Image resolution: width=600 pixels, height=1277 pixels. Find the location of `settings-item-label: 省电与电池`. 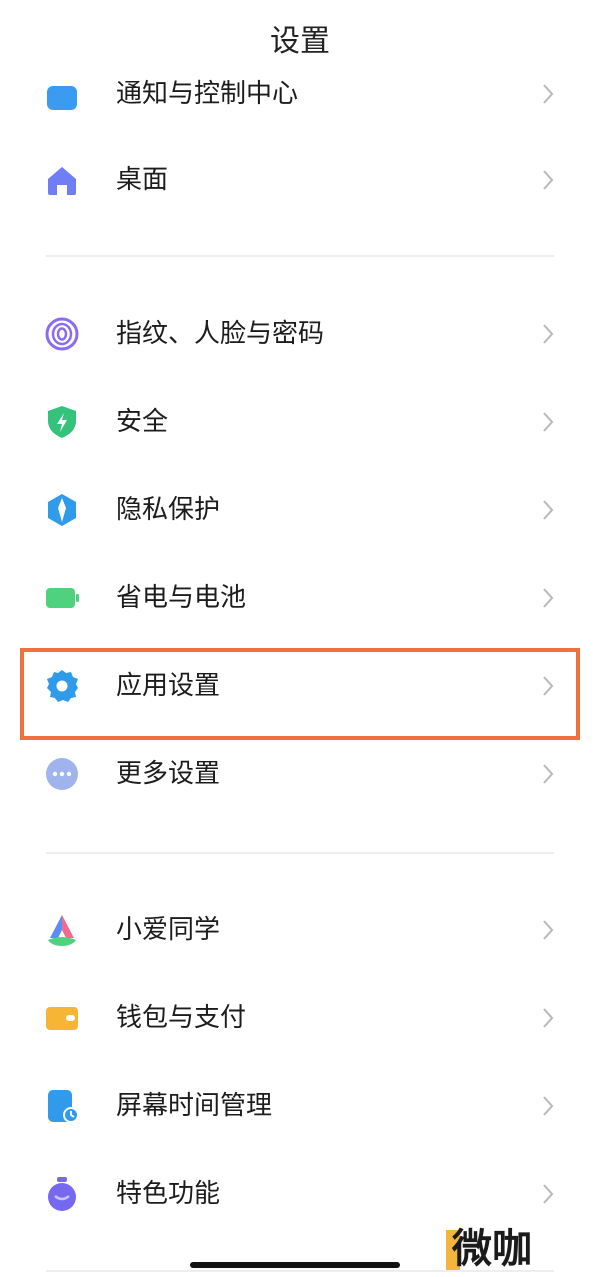

settings-item-label: 省电与电池 is located at coordinates (181, 598).